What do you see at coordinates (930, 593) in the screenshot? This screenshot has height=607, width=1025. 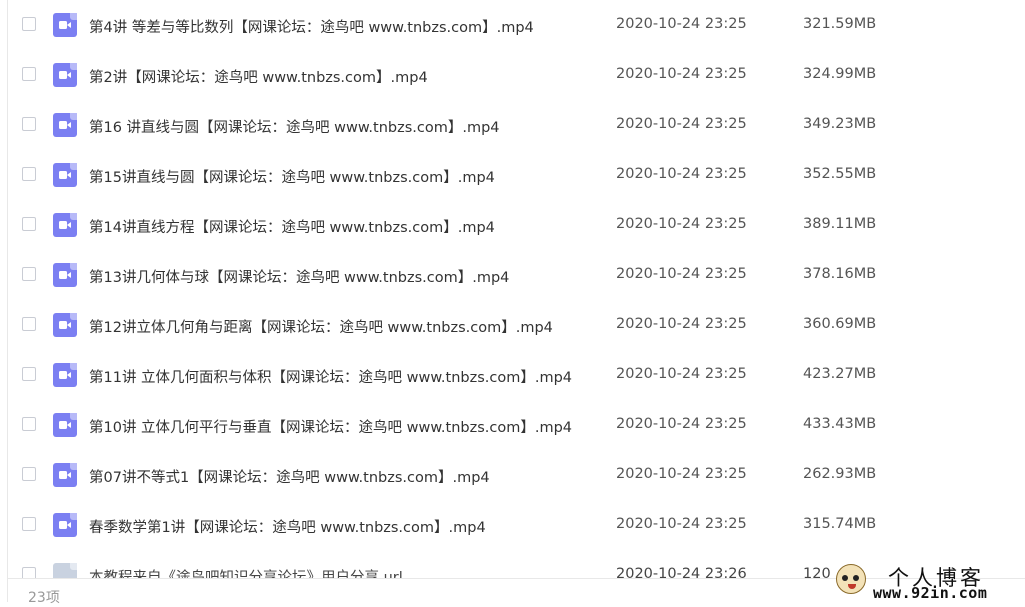 I see `watermark-url: www.92in.com` at bounding box center [930, 593].